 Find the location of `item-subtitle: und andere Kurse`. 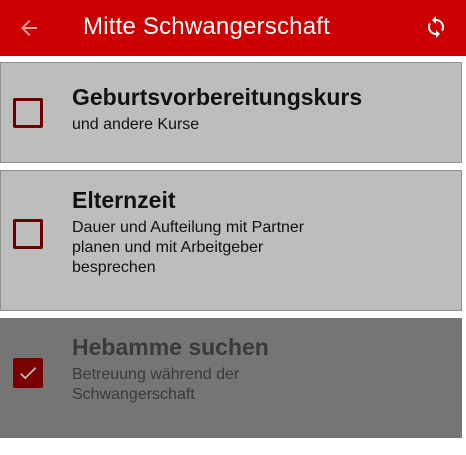

item-subtitle: und andere Kurse is located at coordinates (136, 124).